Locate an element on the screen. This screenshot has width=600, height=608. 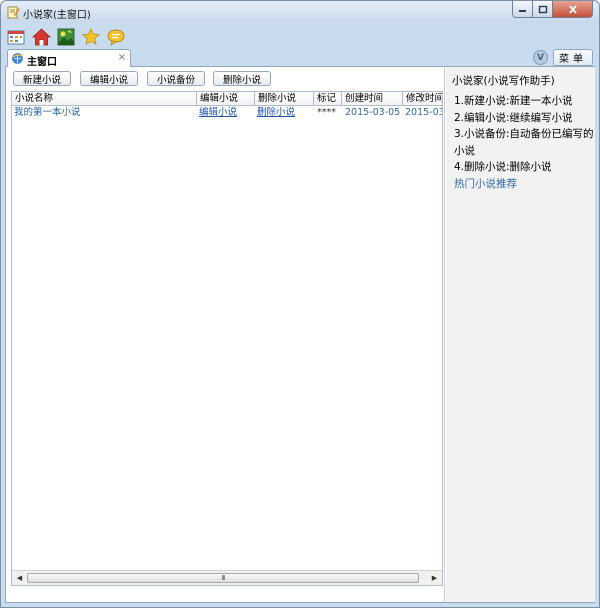
help-line-edit: 2.编辑小说:继续编写小说 is located at coordinates (513, 117).